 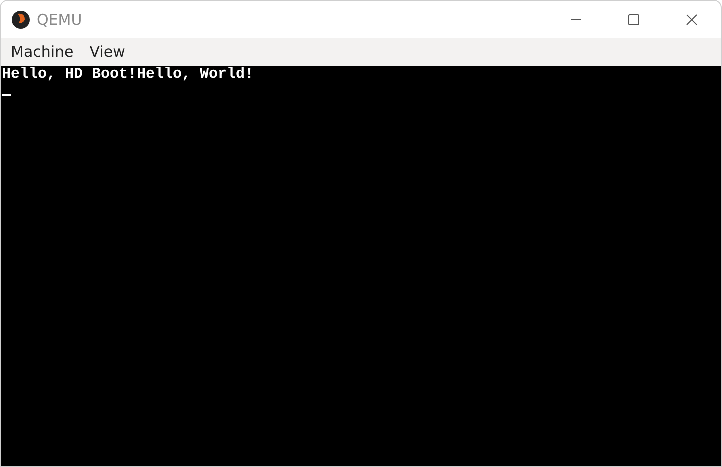 What do you see at coordinates (128, 75) in the screenshot?
I see `console-text: Hello, HD Boot!Hello, World!` at bounding box center [128, 75].